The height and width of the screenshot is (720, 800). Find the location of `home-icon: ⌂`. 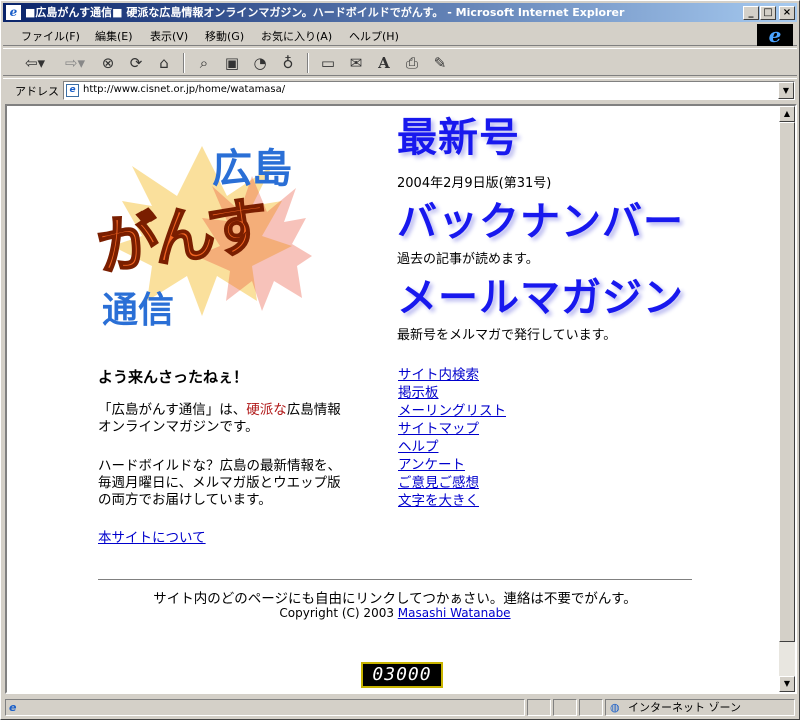

home-icon: ⌂ is located at coordinates (164, 63).